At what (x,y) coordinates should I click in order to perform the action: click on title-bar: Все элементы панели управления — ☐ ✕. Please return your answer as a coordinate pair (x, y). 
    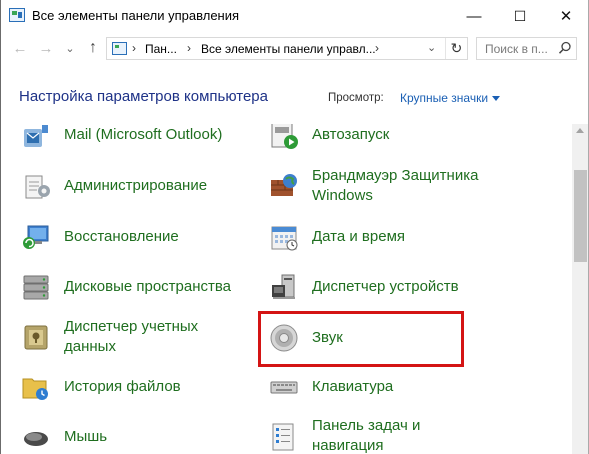
    Looking at the image, I should click on (294, 16).